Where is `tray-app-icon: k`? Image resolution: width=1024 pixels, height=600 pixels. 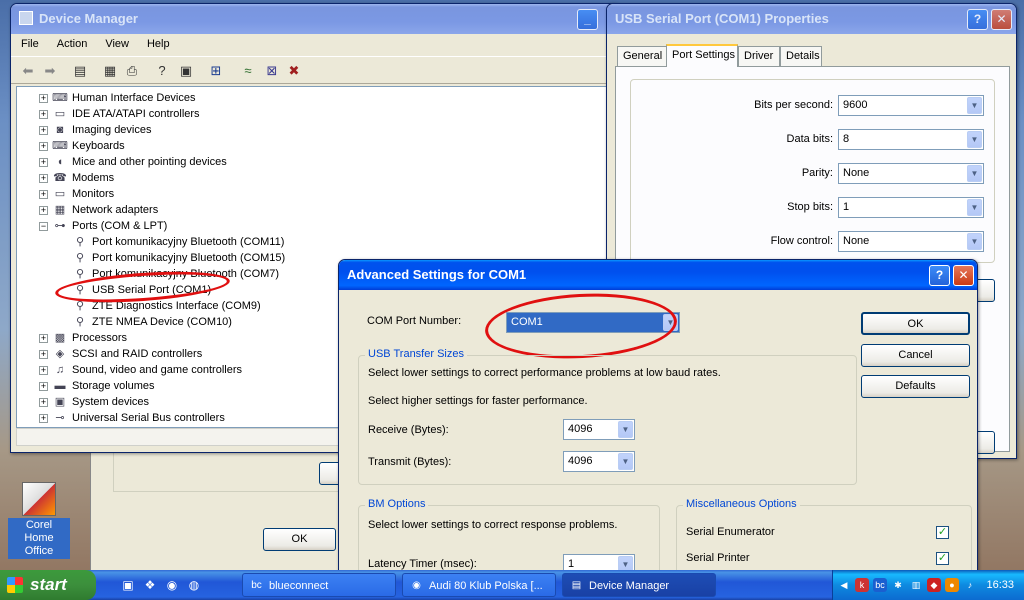
tray-app-icon: k is located at coordinates (862, 585).